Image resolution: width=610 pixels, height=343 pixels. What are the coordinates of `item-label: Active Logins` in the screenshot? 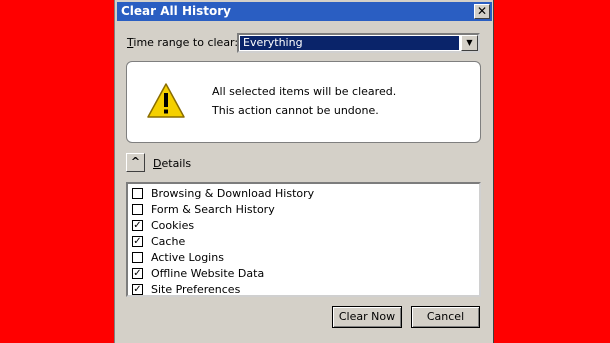 It's located at (187, 257).